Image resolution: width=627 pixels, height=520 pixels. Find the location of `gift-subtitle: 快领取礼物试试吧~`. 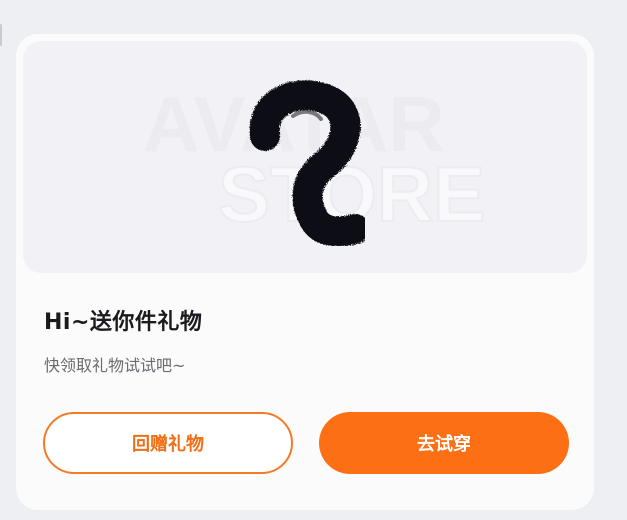

gift-subtitle: 快领取礼物试试吧~ is located at coordinates (115, 365).